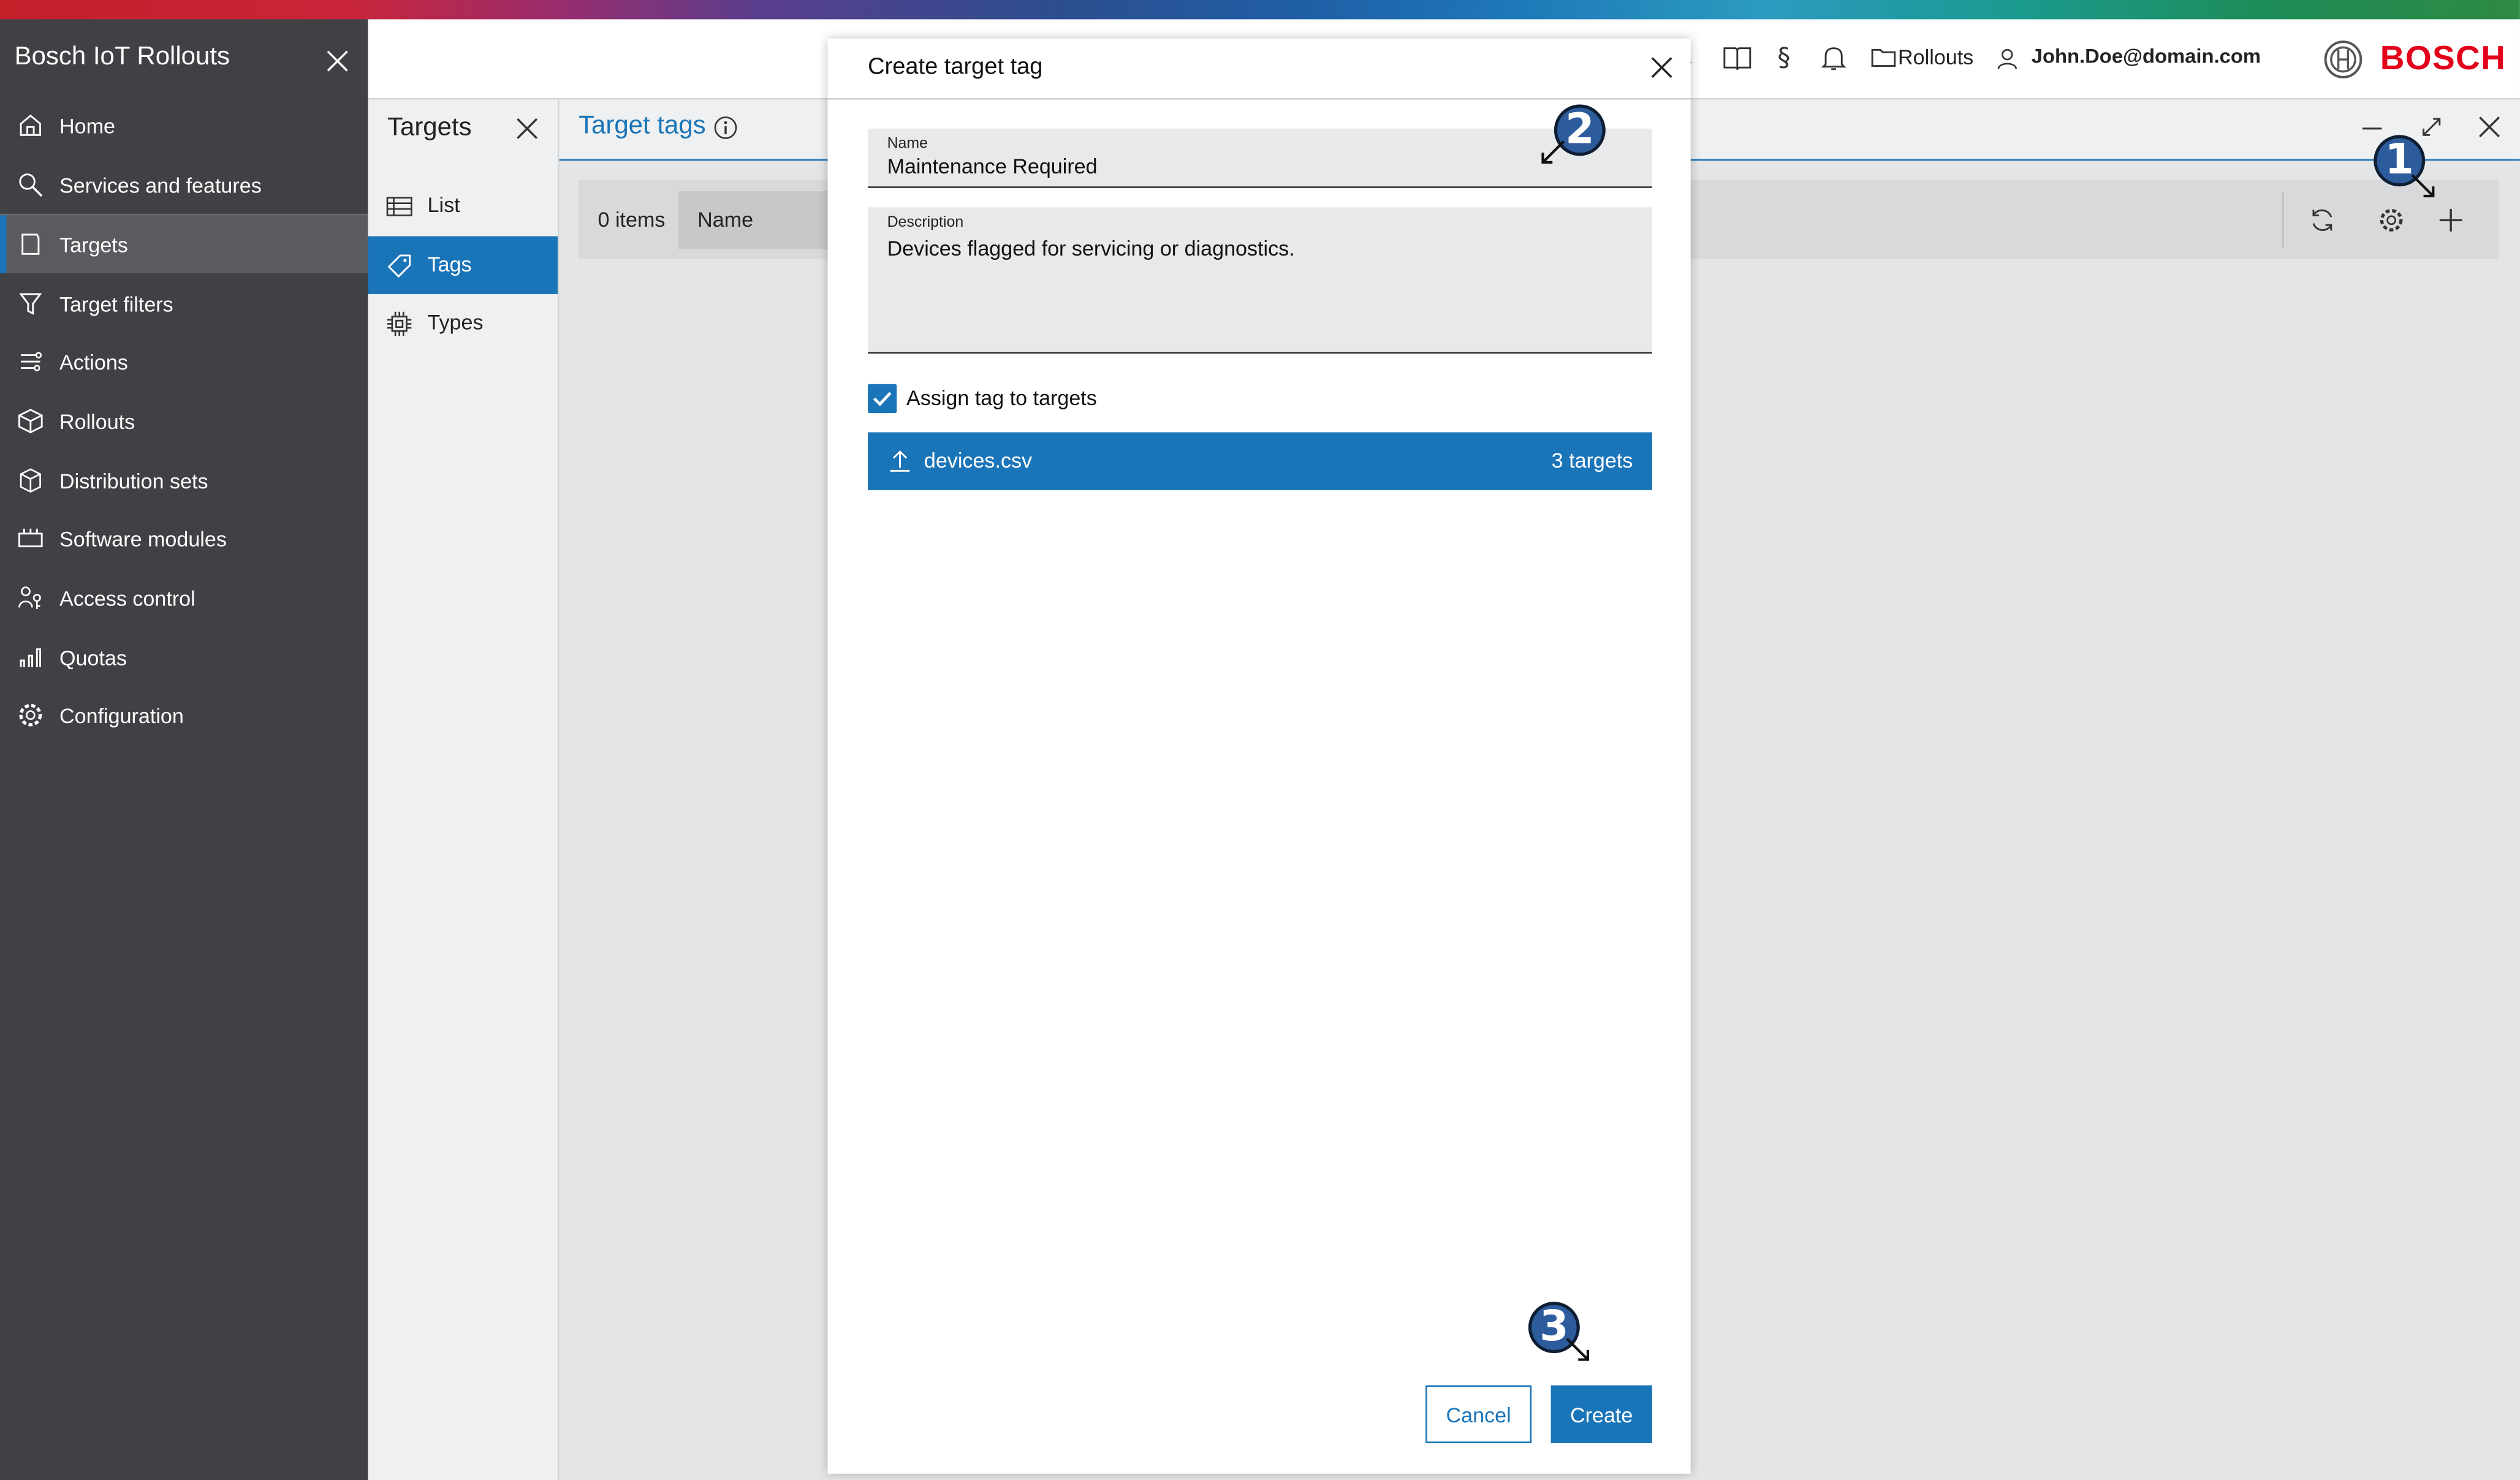 The width and height of the screenshot is (2520, 1480). What do you see at coordinates (2372, 127) in the screenshot?
I see `minimize-icon` at bounding box center [2372, 127].